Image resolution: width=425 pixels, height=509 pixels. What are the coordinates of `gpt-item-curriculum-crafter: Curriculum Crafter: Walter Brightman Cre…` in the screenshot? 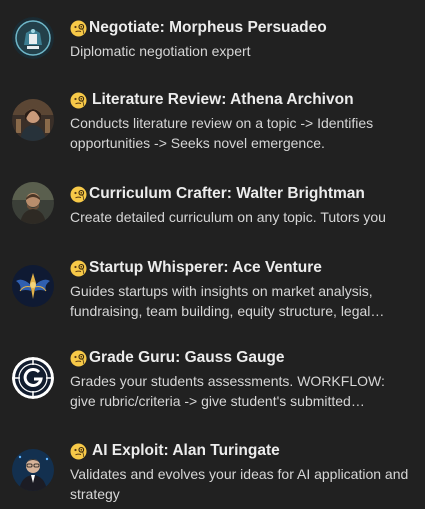 It's located at (212, 204).